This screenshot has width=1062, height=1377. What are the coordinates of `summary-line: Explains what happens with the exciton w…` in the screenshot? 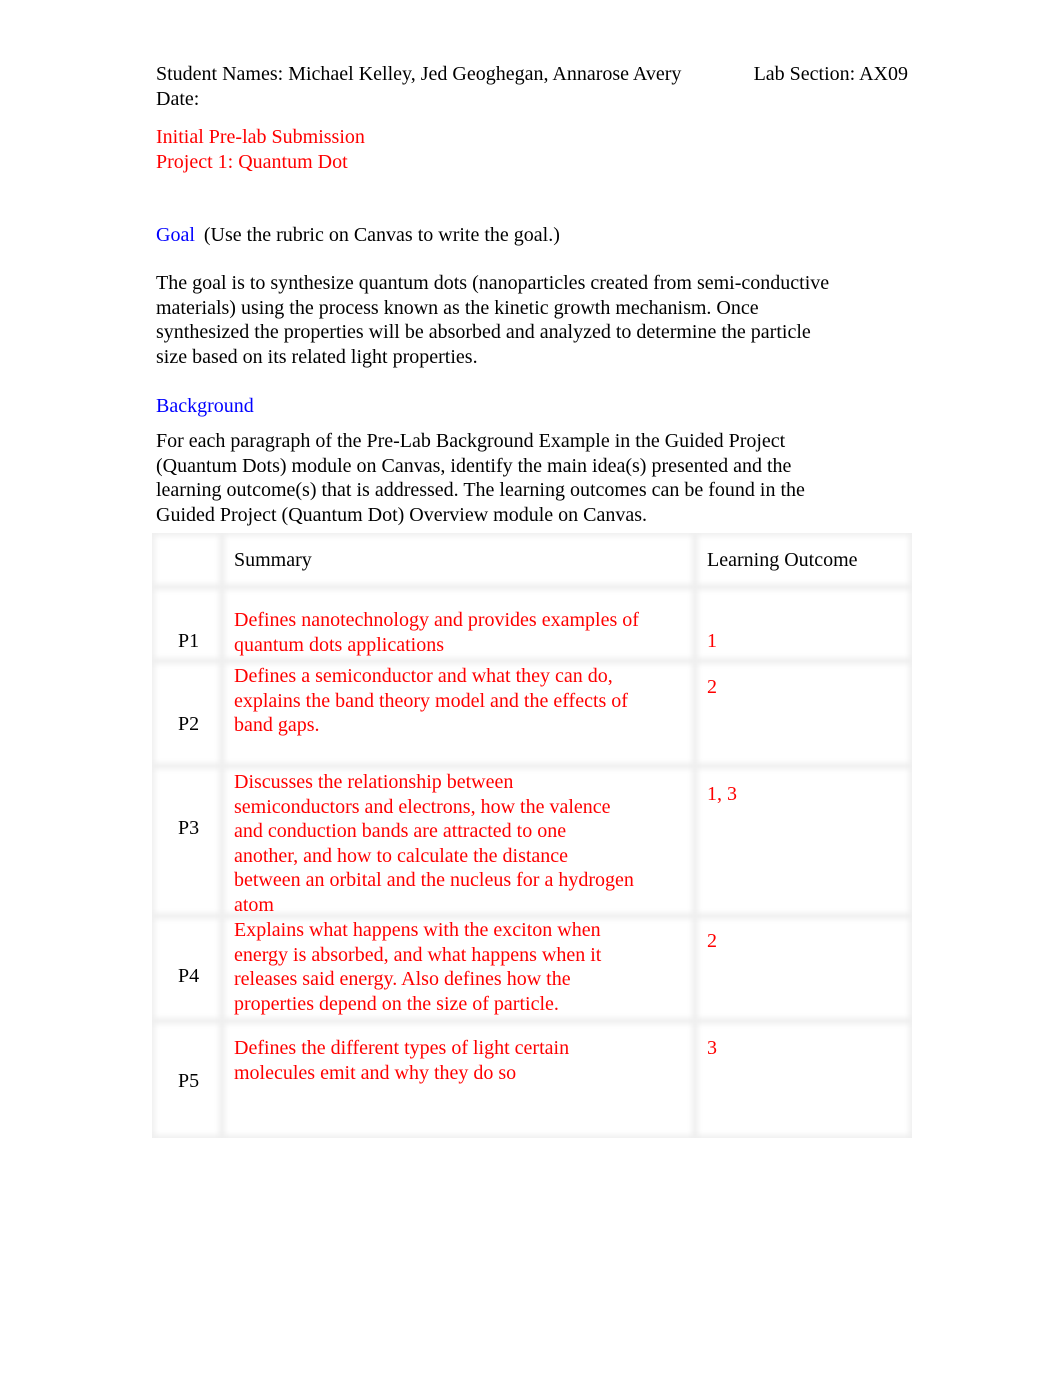 It's located at (417, 930).